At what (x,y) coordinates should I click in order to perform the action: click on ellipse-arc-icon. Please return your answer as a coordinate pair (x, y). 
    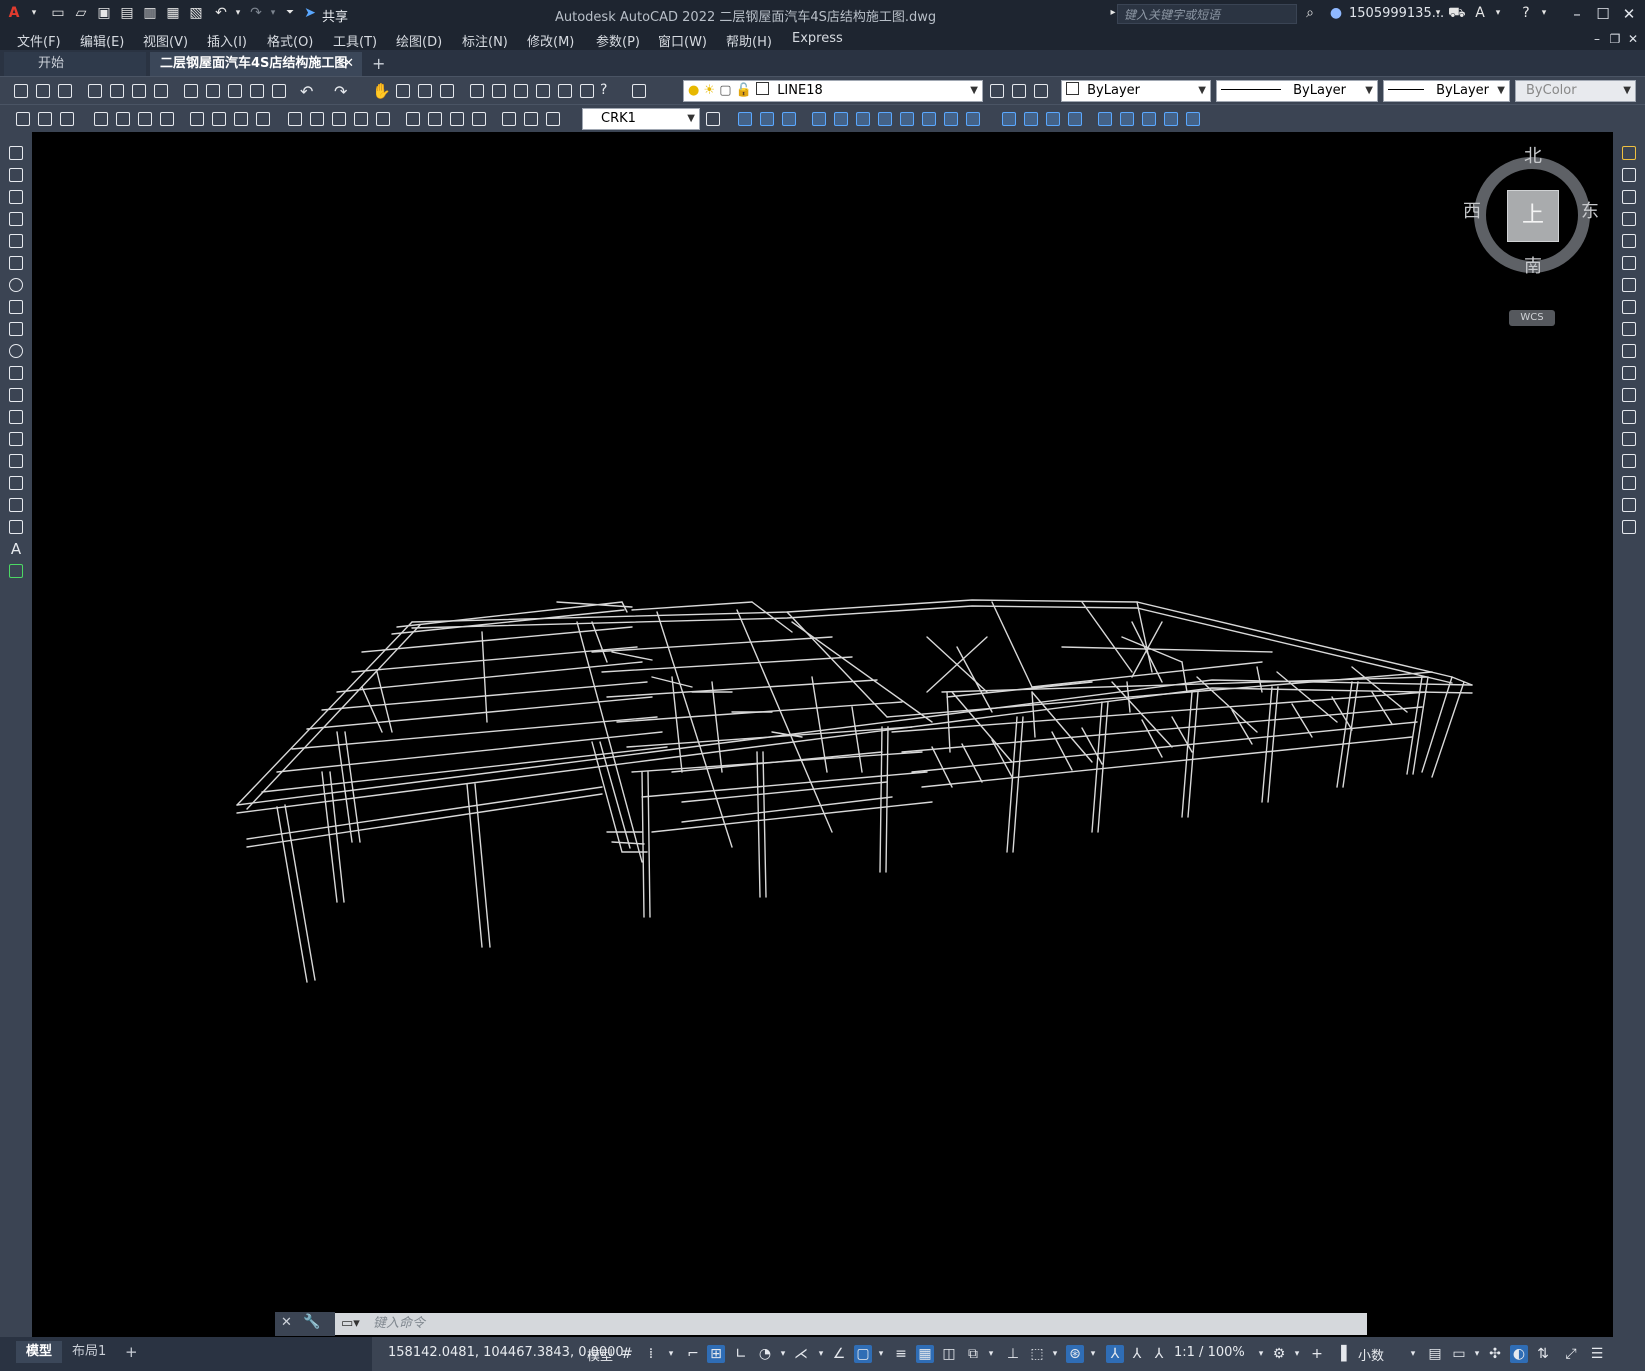
    Looking at the image, I should click on (16, 373).